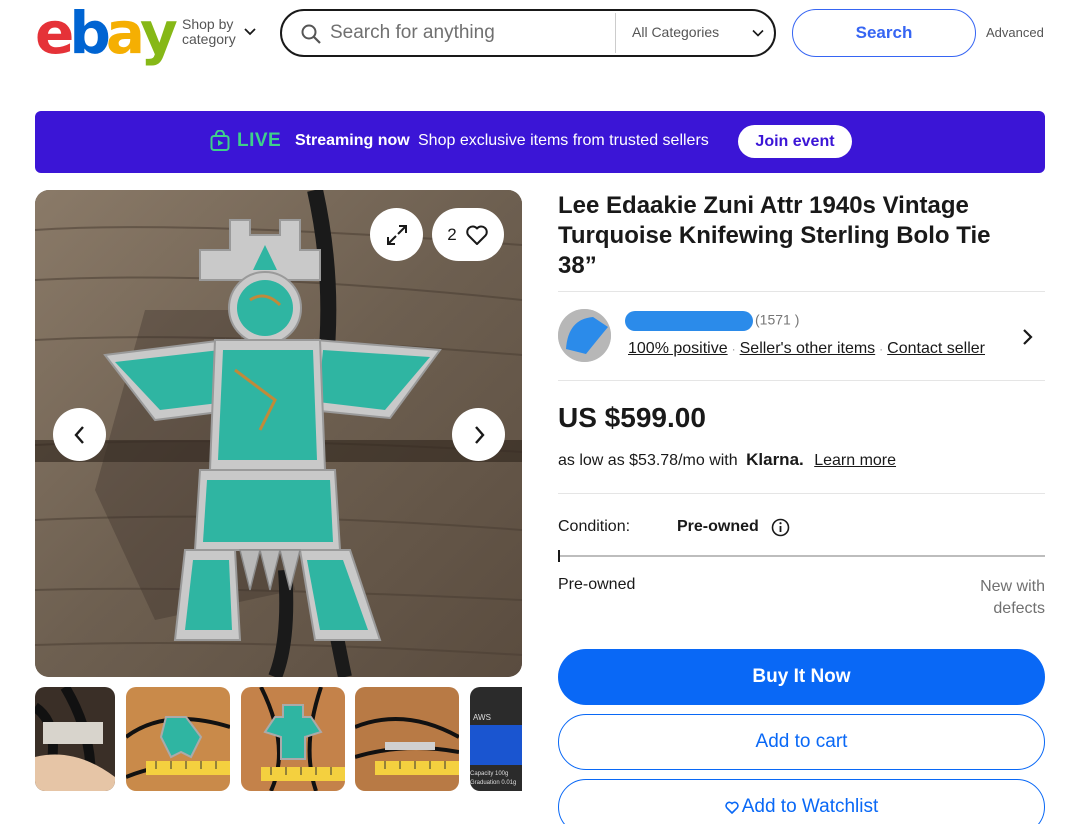 This screenshot has width=1080, height=824. I want to click on logo-letter-a: a, so click(125, 33).